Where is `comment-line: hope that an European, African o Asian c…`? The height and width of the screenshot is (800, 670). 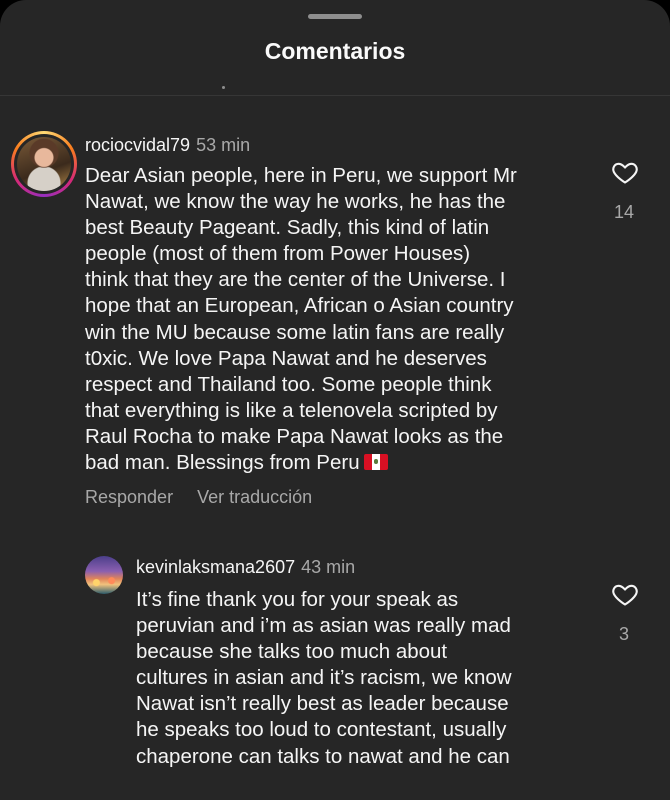
comment-line: hope that an European, African o Asian c… is located at coordinates (299, 306).